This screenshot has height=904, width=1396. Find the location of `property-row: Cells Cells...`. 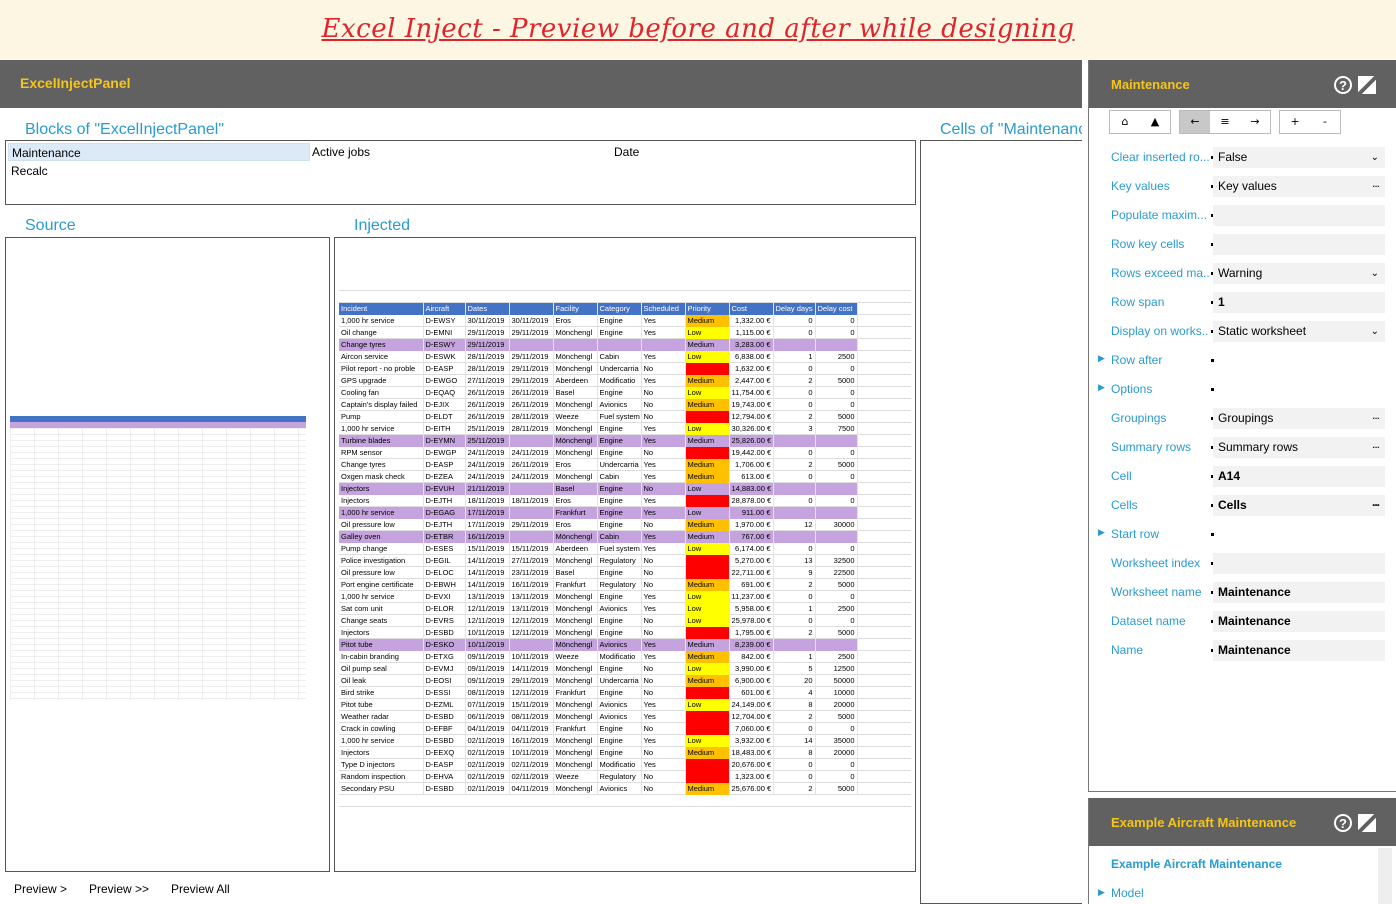

property-row: Cells Cells... is located at coordinates (1242, 506).